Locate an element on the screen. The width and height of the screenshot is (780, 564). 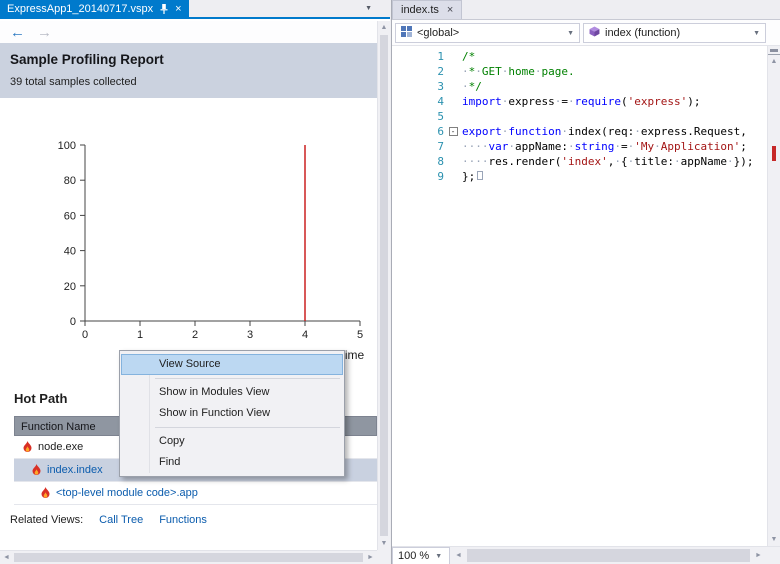
scope-dropdown: <global> ▼ is located at coordinates (487, 33).